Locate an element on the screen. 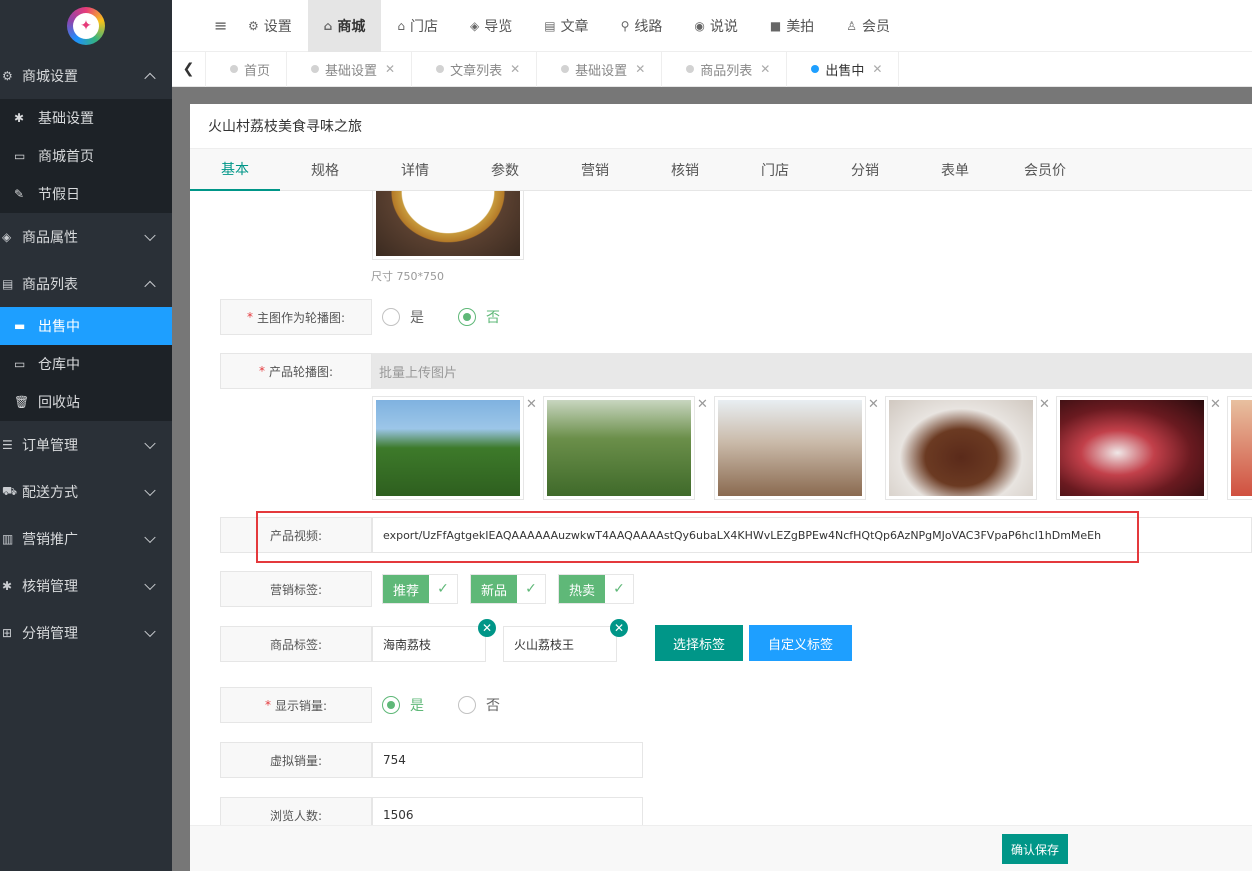 The height and width of the screenshot is (871, 1252). product-tag: 海南荔枝 is located at coordinates (429, 644).